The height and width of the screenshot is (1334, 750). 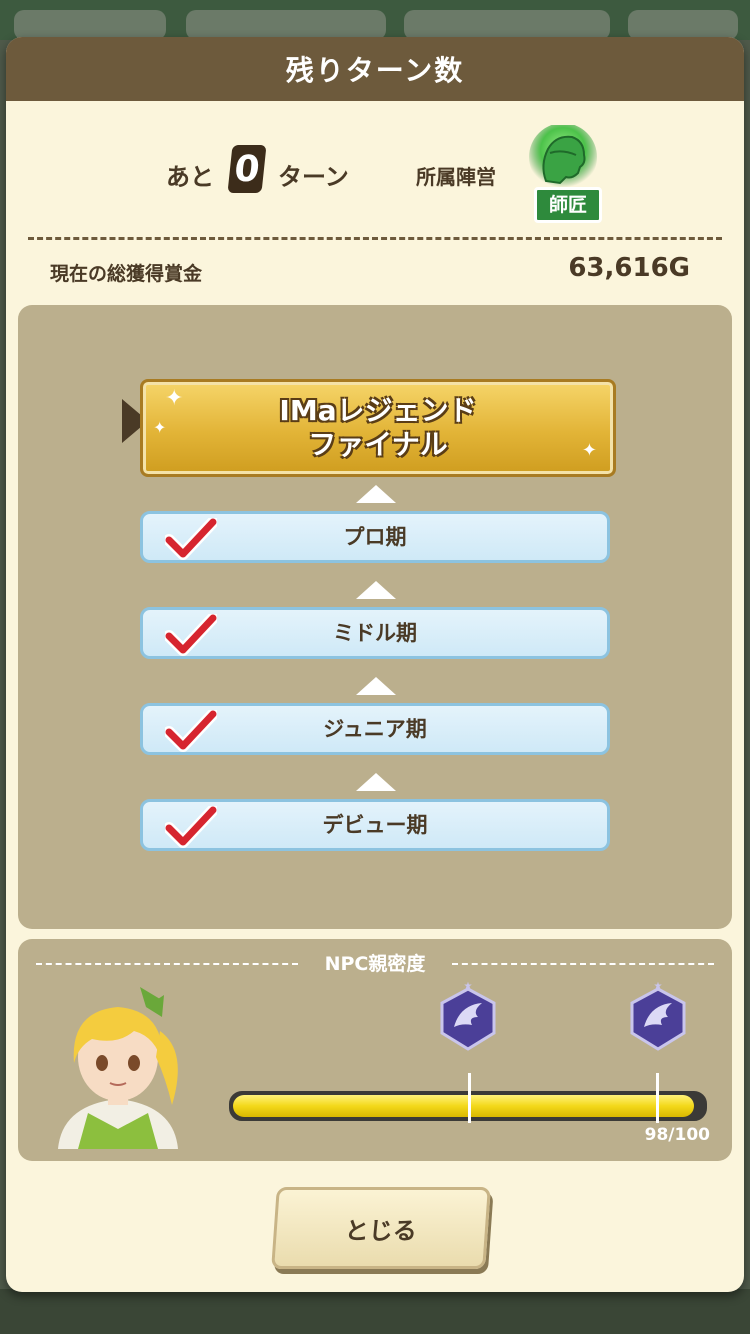 I want to click on divider, so click(x=375, y=238).